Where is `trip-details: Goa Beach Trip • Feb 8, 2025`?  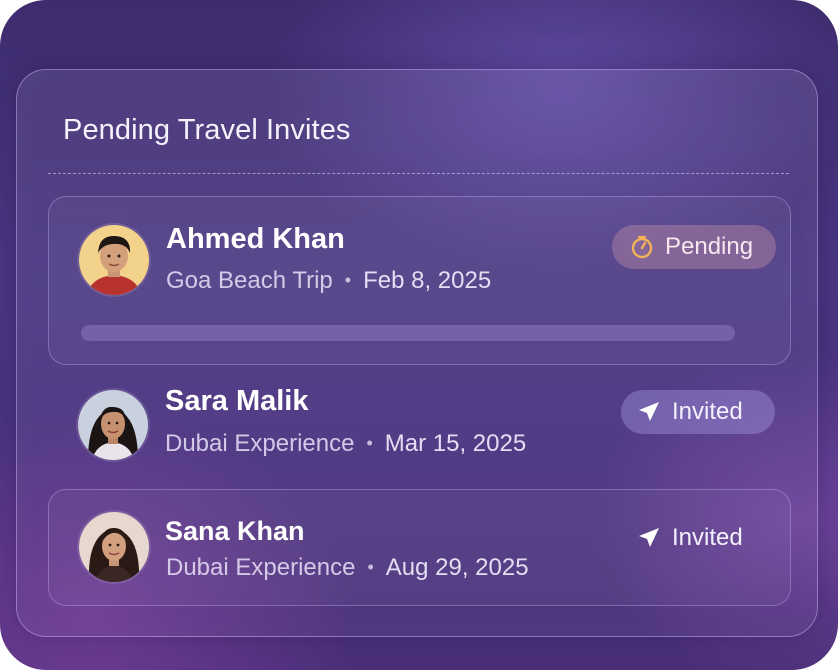
trip-details: Goa Beach Trip • Feb 8, 2025 is located at coordinates (328, 281).